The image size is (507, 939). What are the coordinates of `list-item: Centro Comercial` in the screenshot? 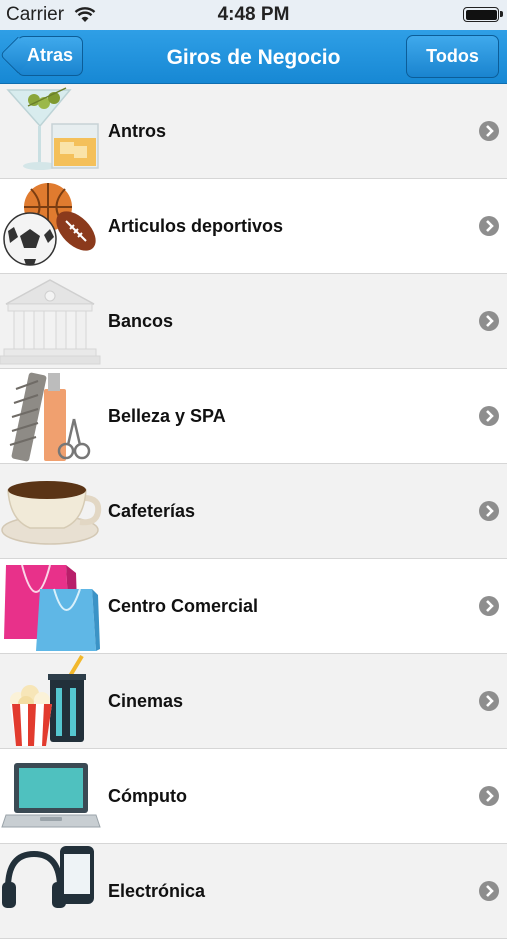 It's located at (253, 606).